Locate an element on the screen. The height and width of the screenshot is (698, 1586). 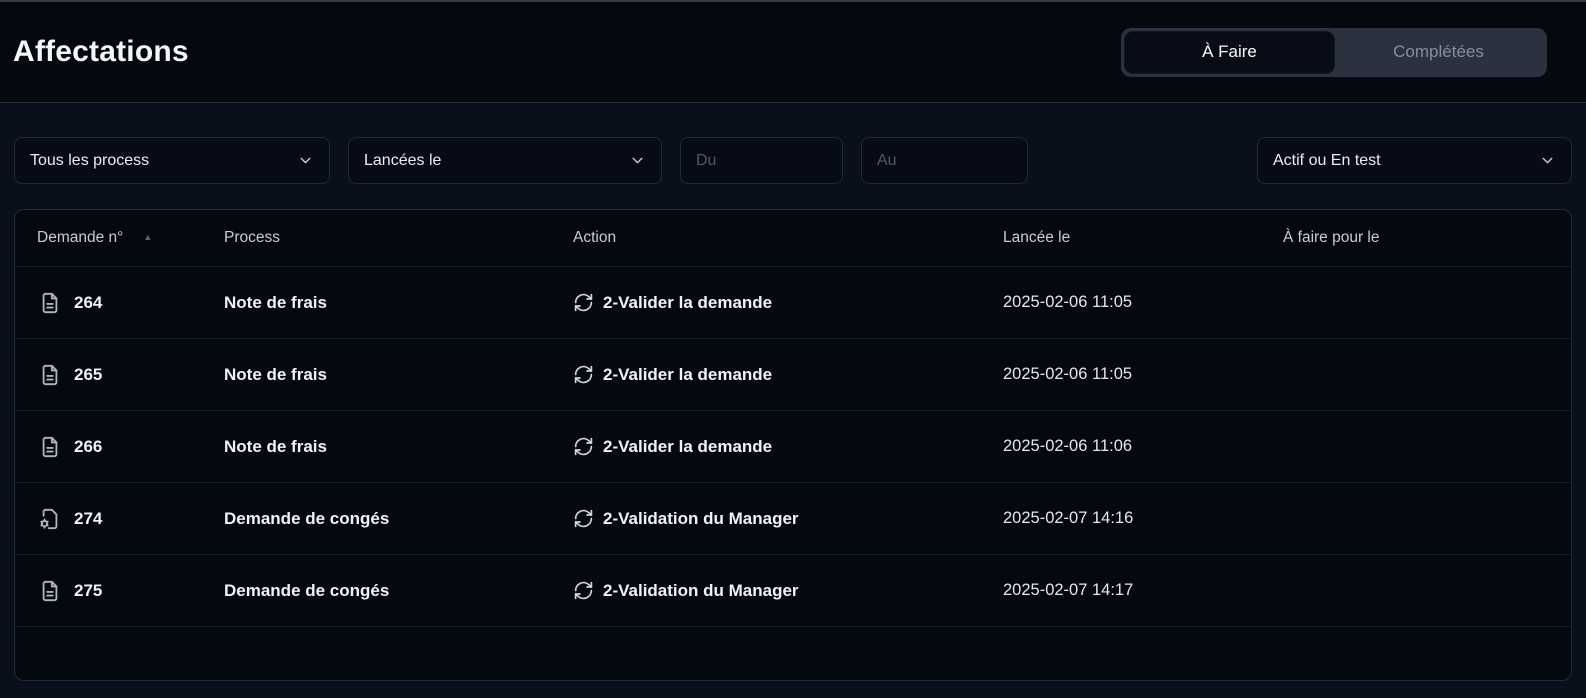
request-id-cell: 265 is located at coordinates (119, 375).